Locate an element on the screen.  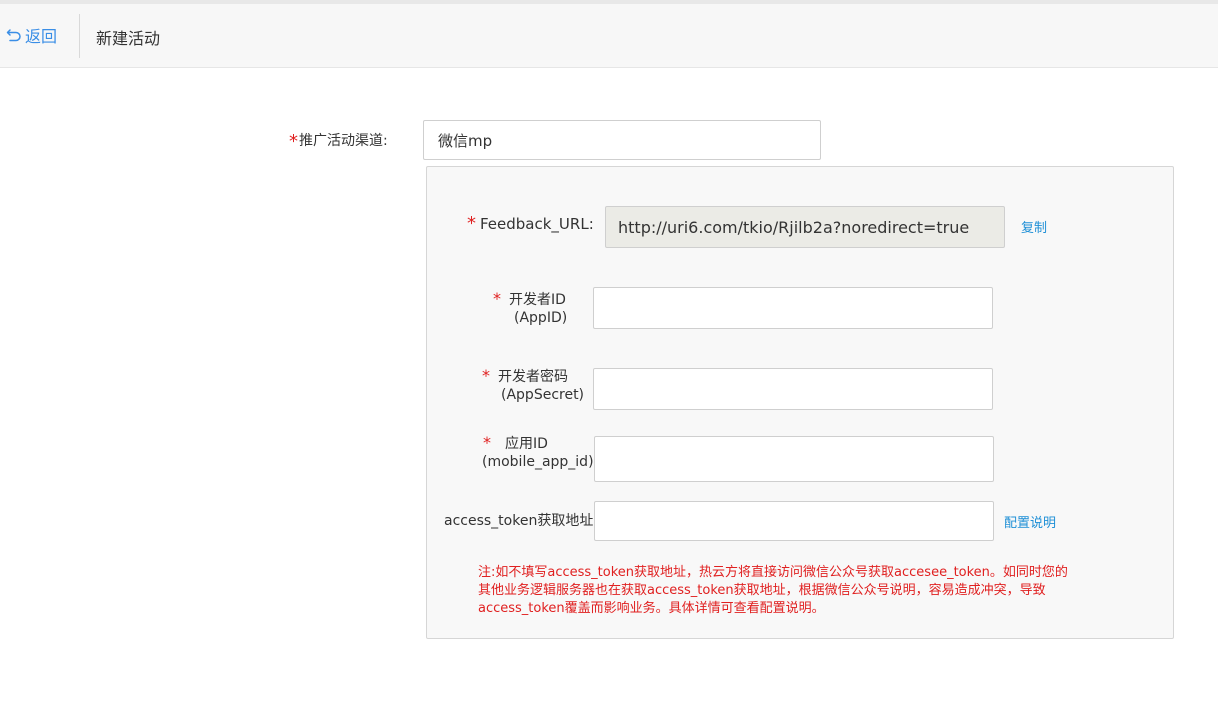
access-token-input is located at coordinates (794, 521).